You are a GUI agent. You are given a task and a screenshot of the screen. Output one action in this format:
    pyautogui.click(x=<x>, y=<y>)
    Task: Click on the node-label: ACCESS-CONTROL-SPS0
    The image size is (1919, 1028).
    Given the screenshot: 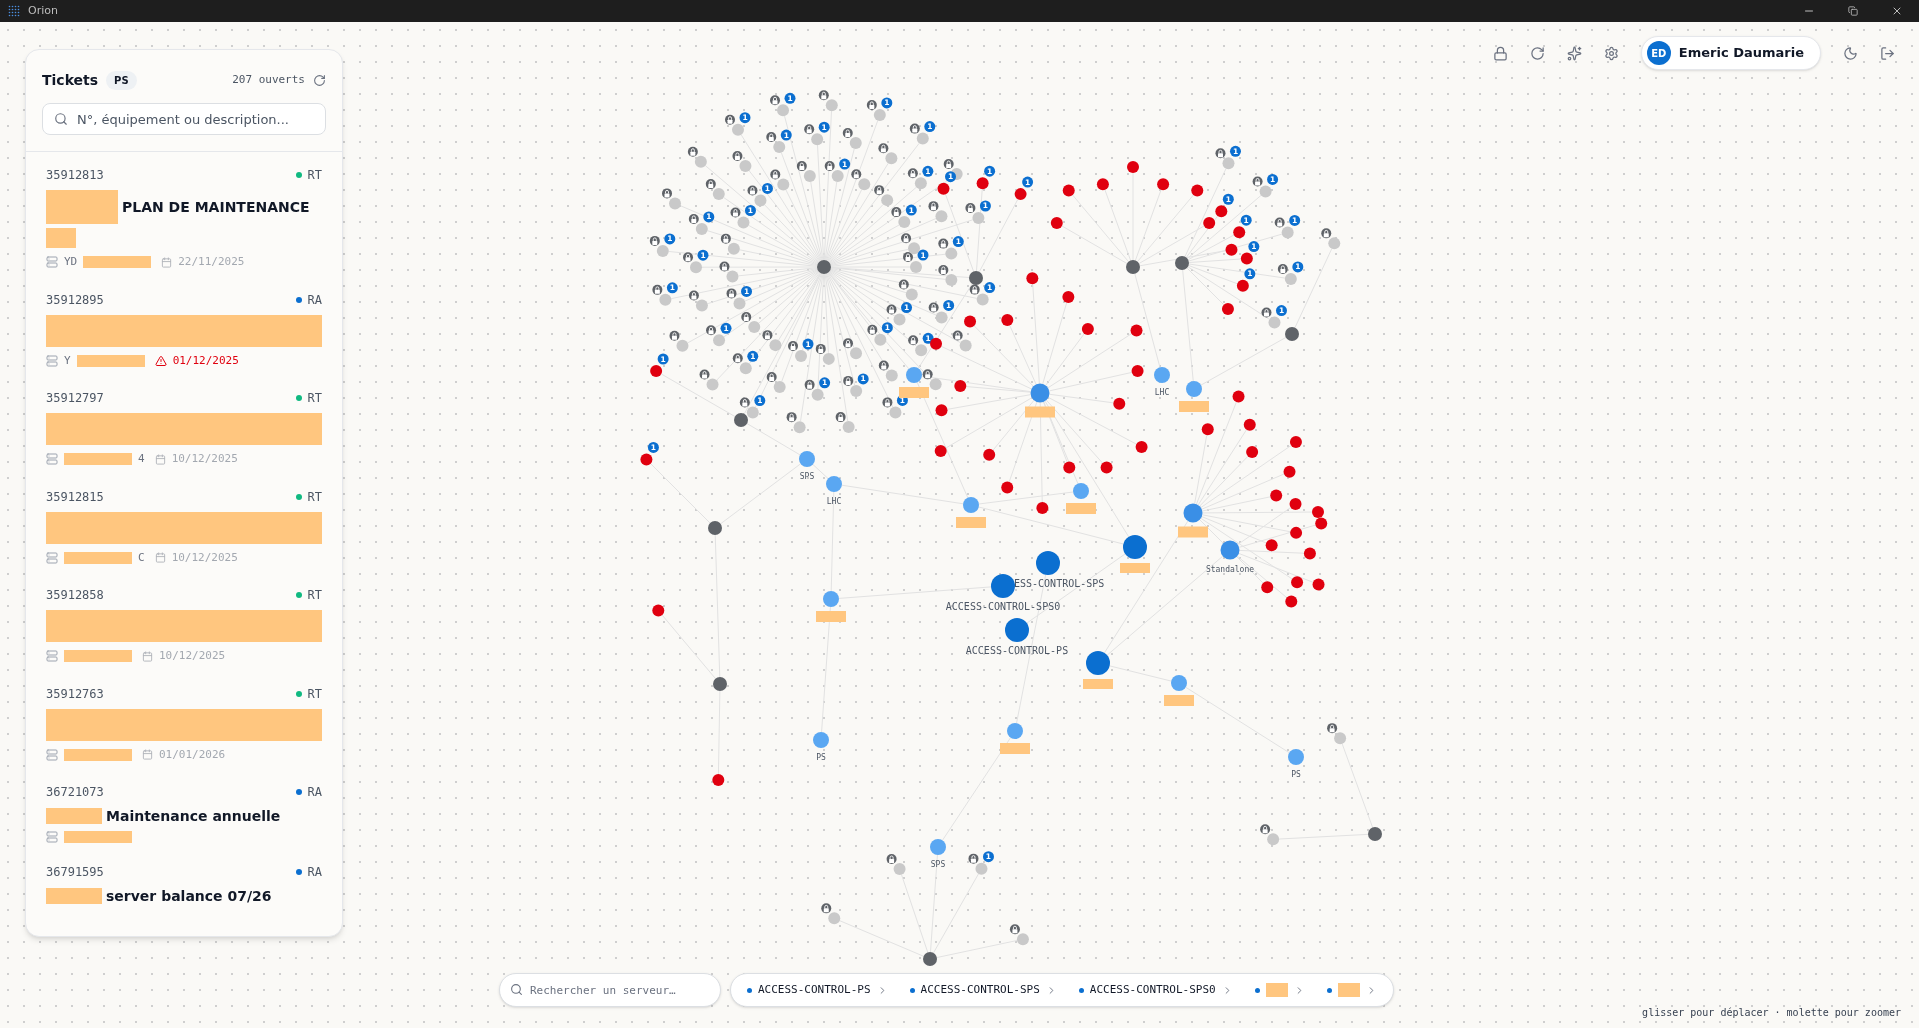 What is the action you would take?
    pyautogui.click(x=1003, y=606)
    